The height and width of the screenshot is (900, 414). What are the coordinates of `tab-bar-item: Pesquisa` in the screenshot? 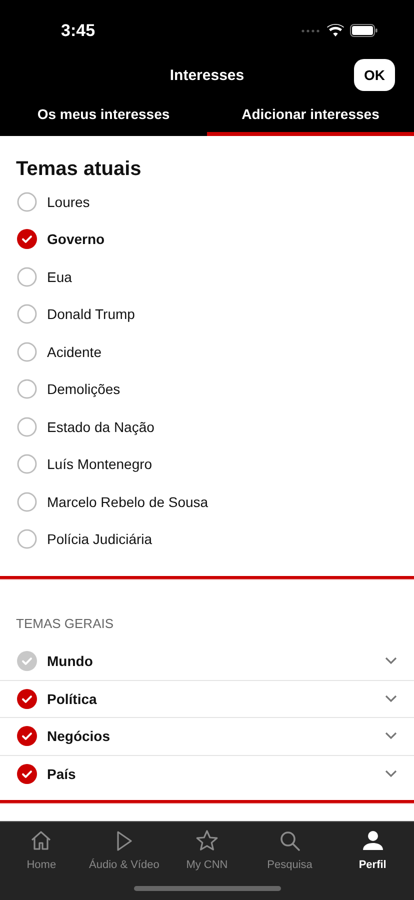 It's located at (290, 849).